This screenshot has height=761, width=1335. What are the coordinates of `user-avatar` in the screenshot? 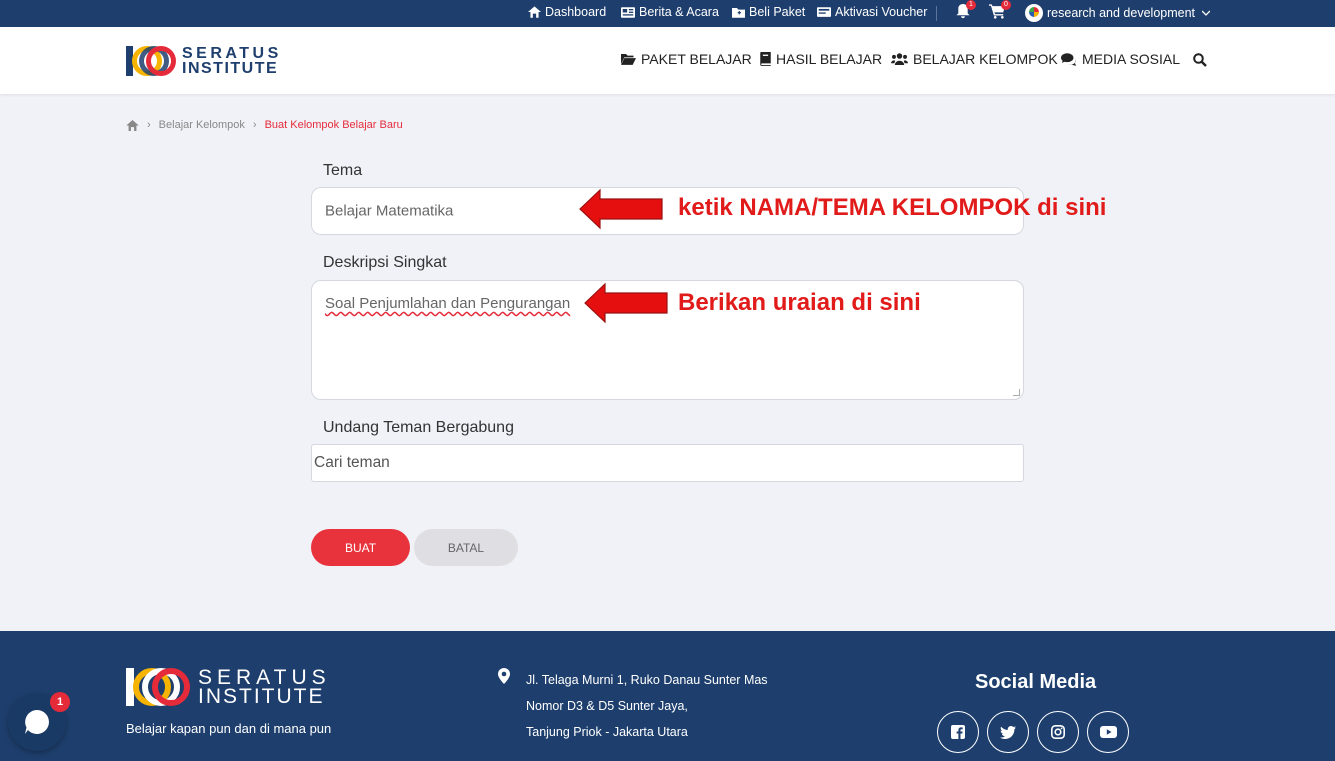 It's located at (1034, 13).